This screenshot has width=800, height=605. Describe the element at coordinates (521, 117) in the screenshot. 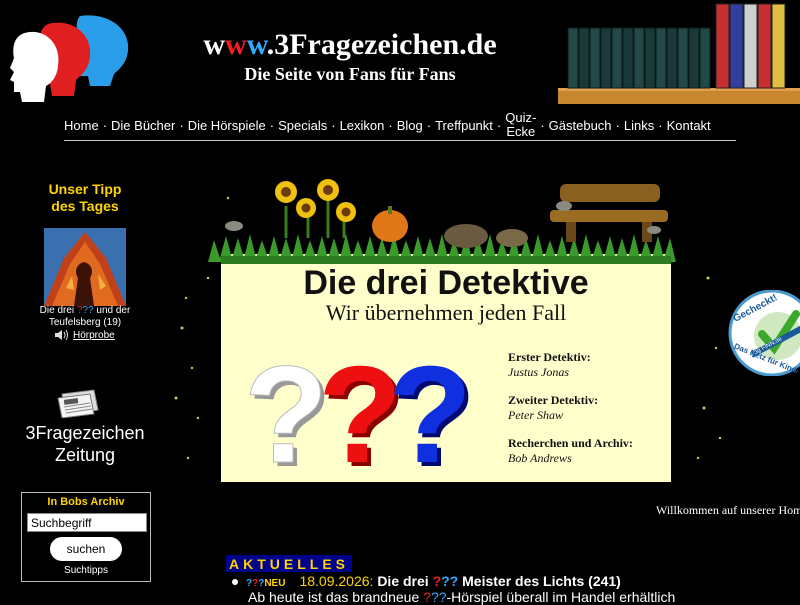

I see `nav-quiz-line1: Quiz-` at that location.